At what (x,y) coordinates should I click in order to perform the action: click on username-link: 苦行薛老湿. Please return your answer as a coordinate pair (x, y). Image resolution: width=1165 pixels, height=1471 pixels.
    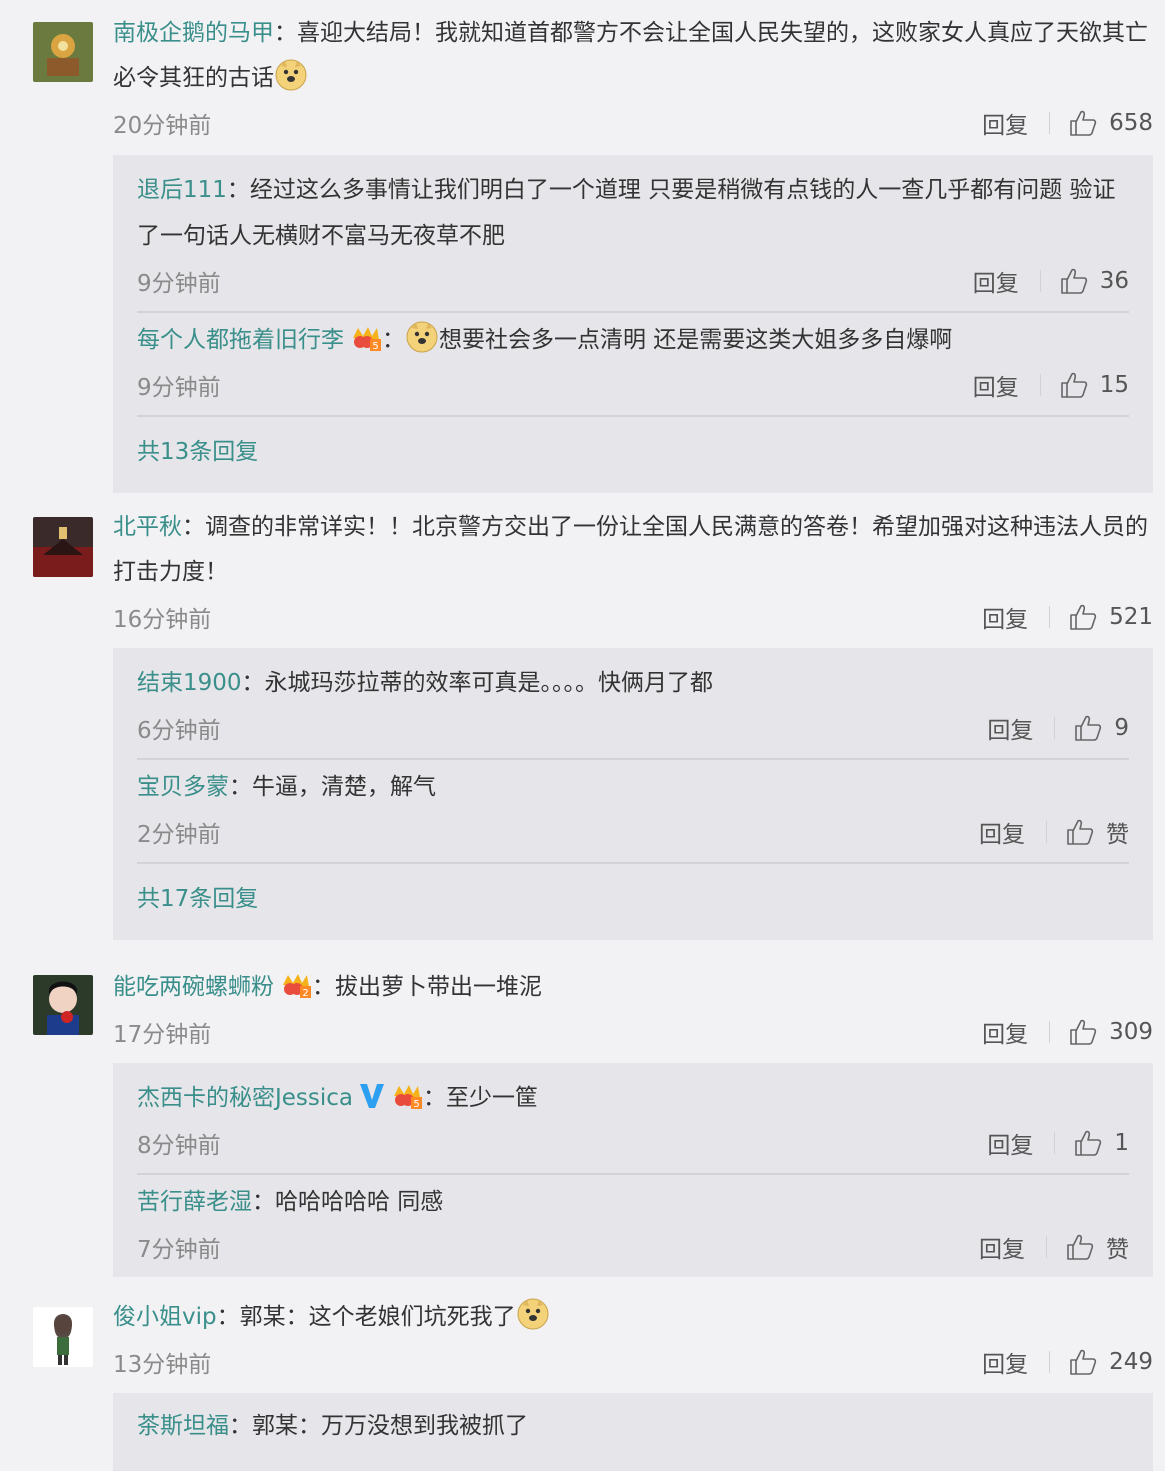
    Looking at the image, I should click on (194, 1202).